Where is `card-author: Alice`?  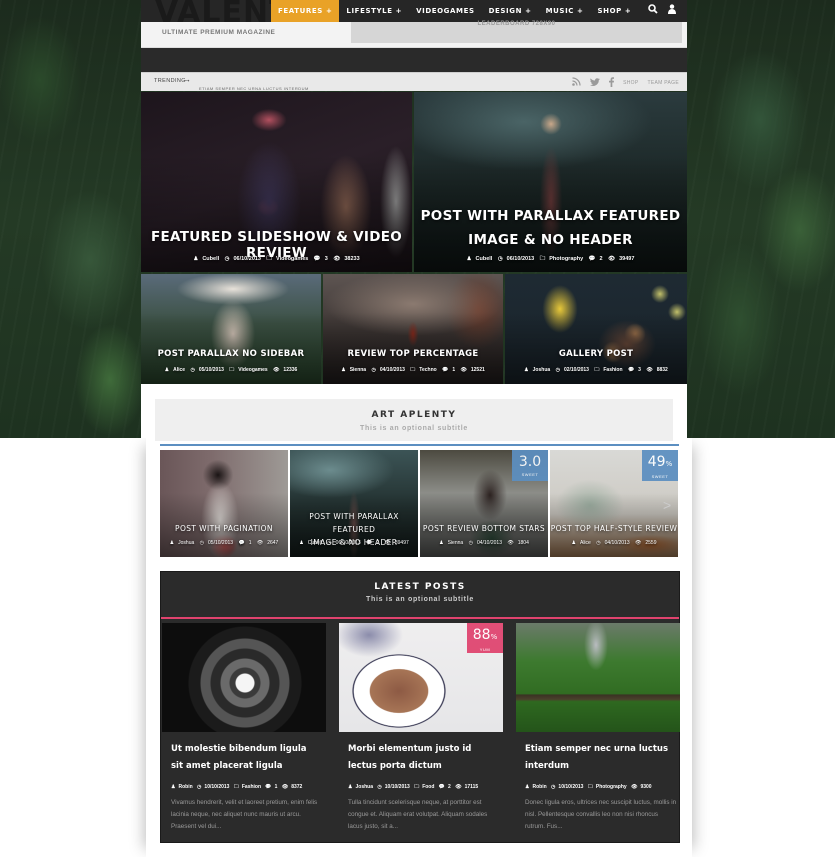 card-author: Alice is located at coordinates (585, 543).